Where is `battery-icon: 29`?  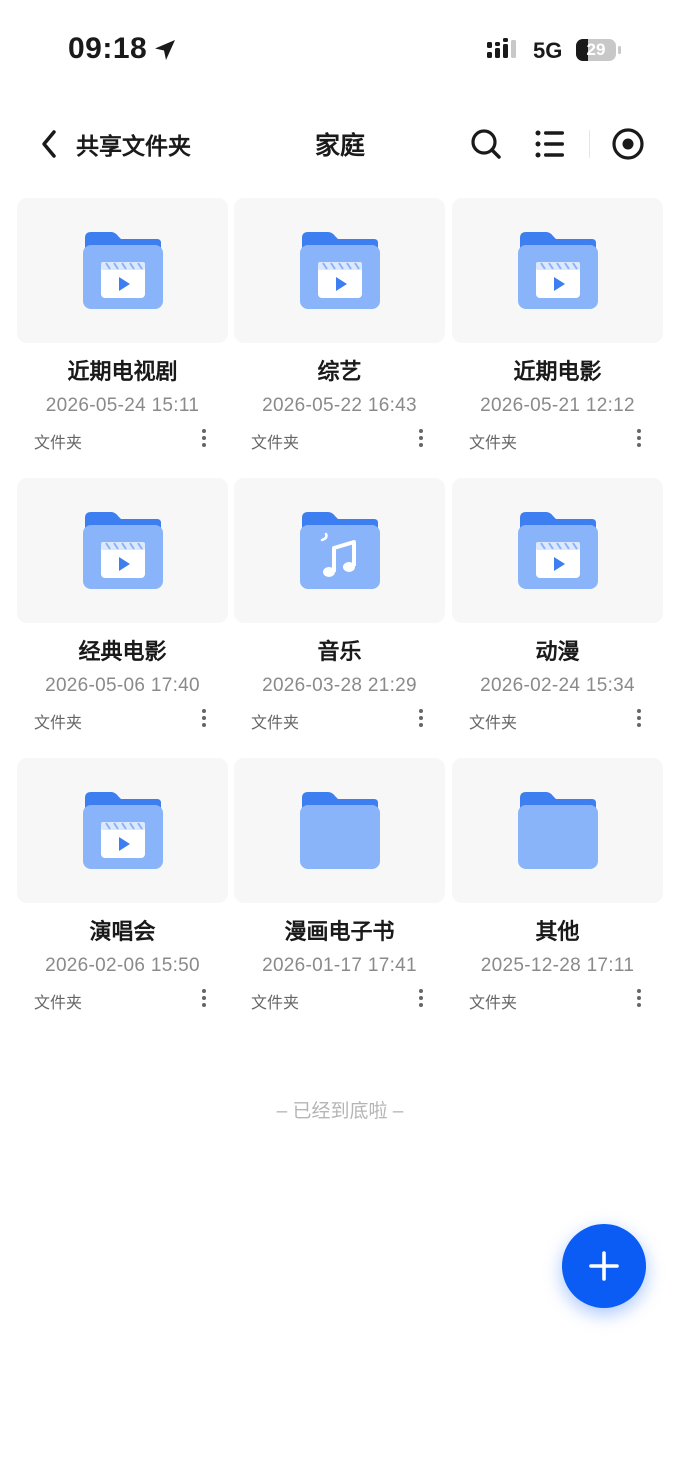 battery-icon: 29 is located at coordinates (599, 50).